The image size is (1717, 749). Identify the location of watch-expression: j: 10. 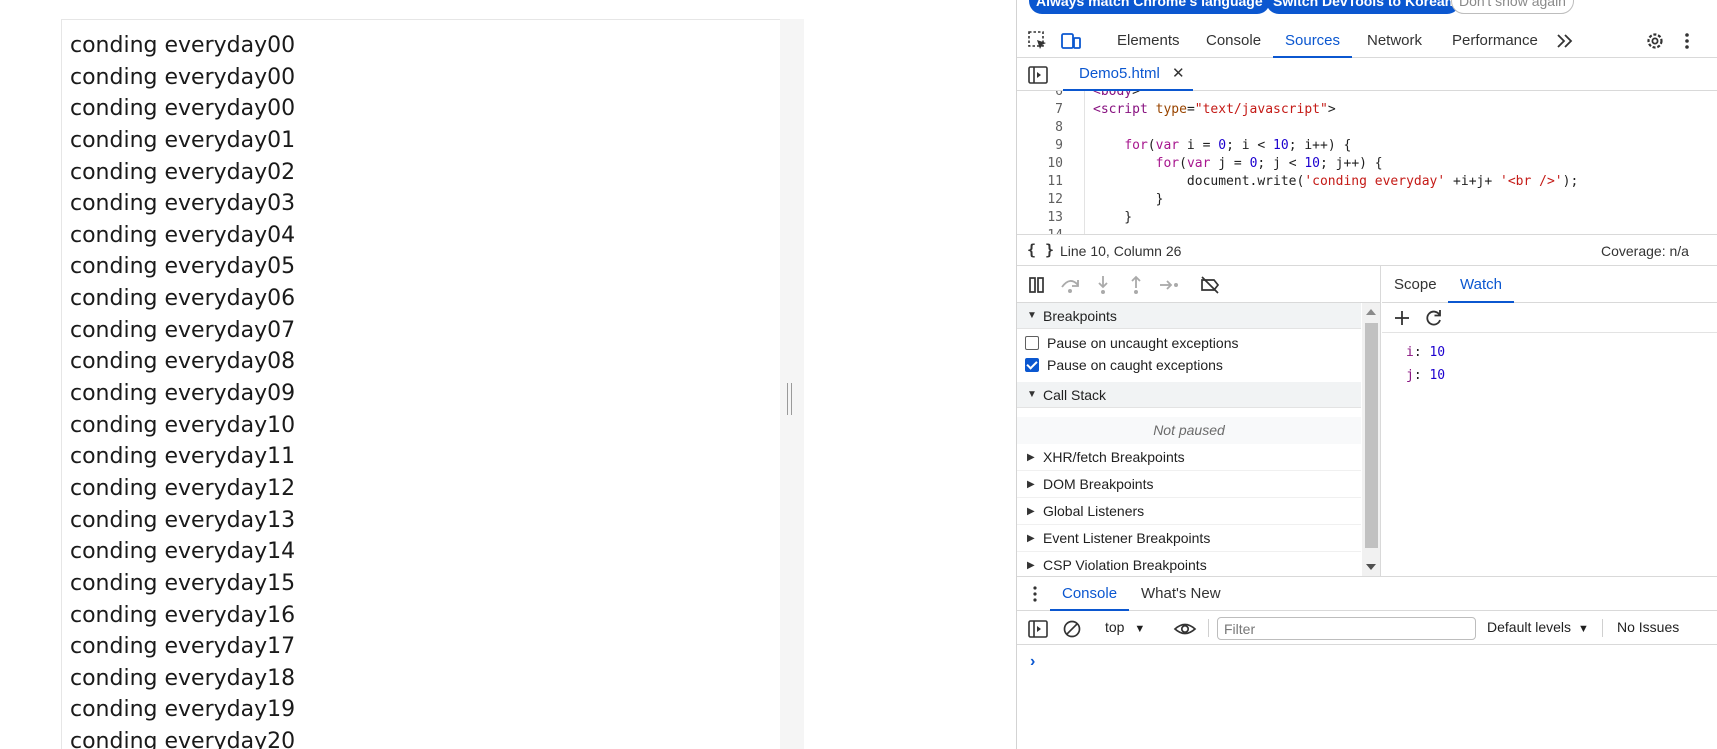
(1425, 376).